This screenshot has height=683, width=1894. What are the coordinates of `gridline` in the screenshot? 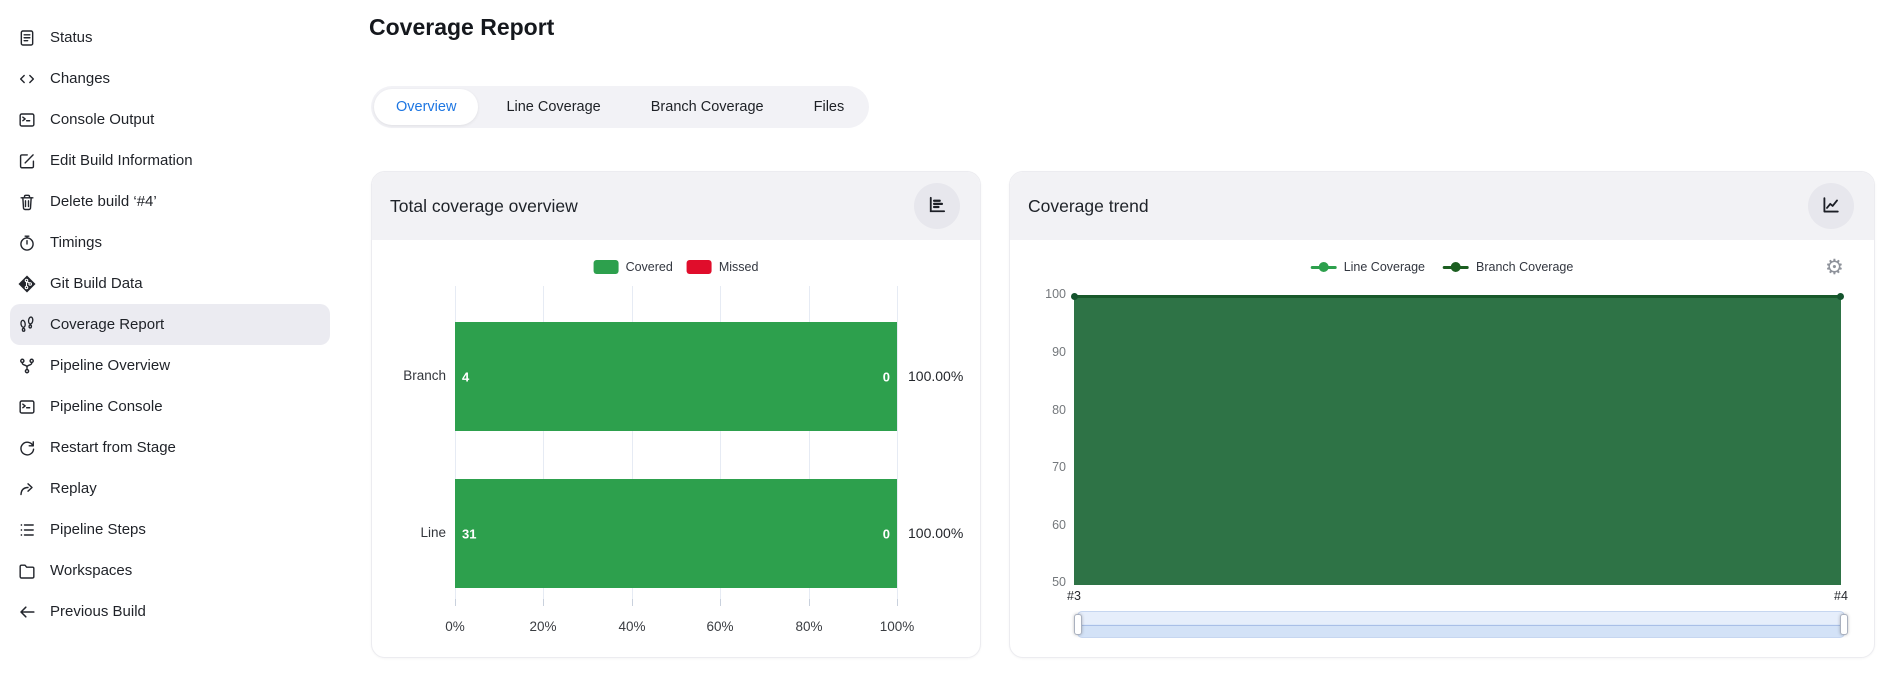 It's located at (897, 442).